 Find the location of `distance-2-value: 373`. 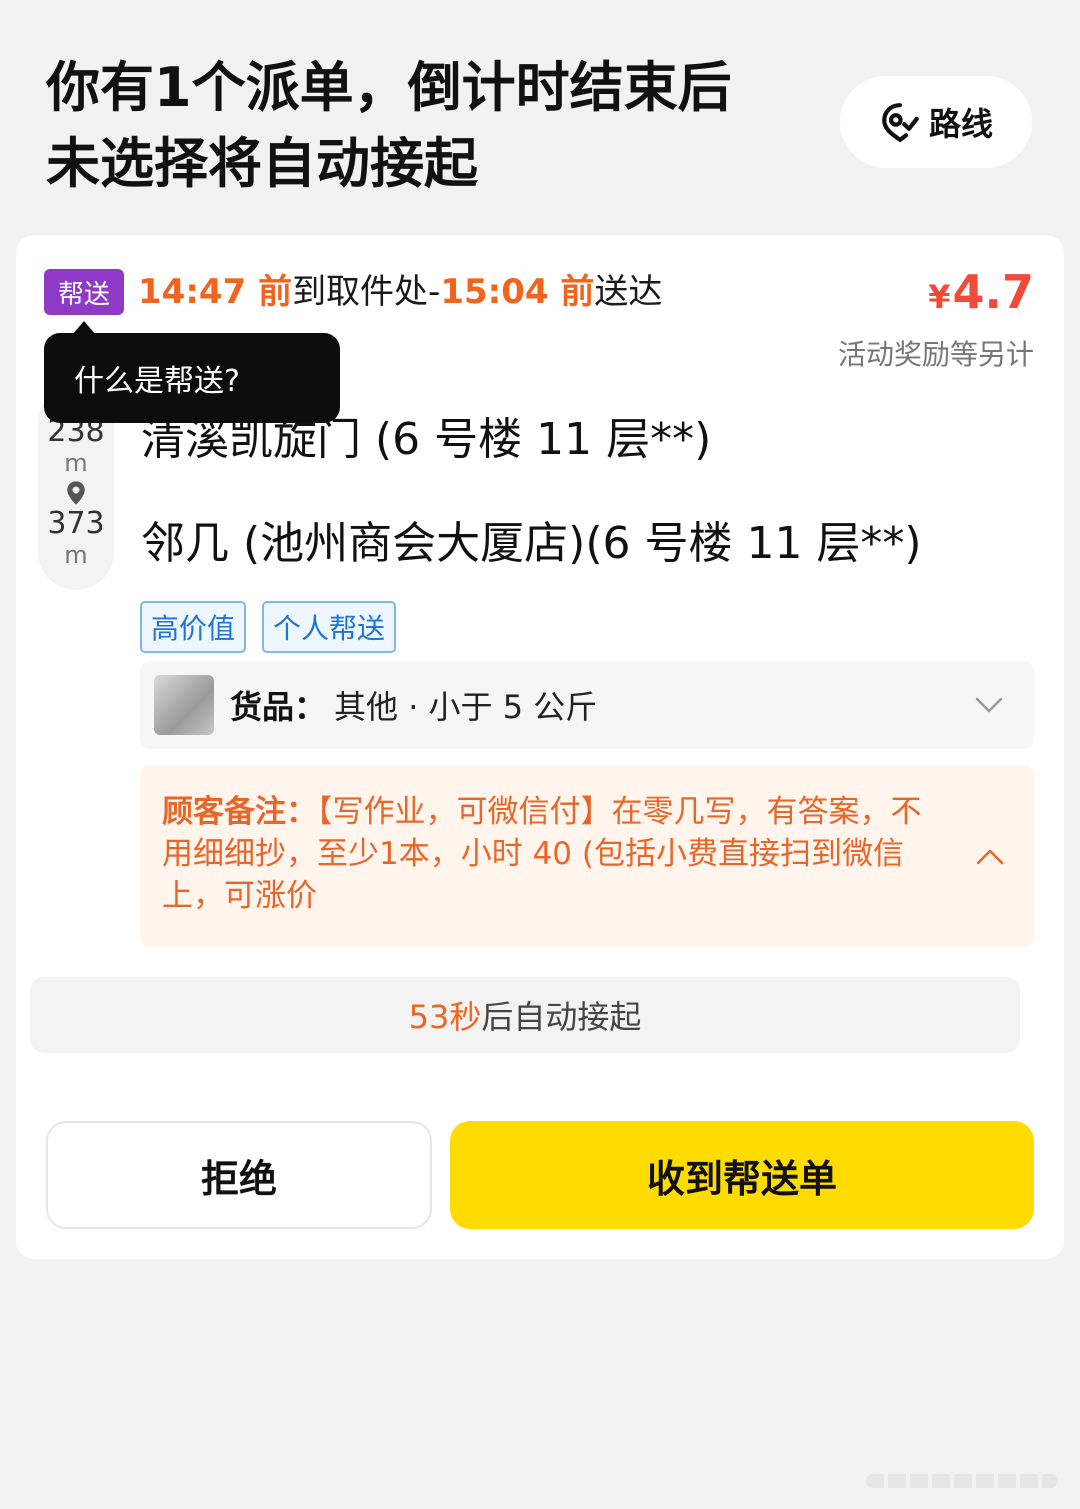

distance-2-value: 373 is located at coordinates (76, 523).